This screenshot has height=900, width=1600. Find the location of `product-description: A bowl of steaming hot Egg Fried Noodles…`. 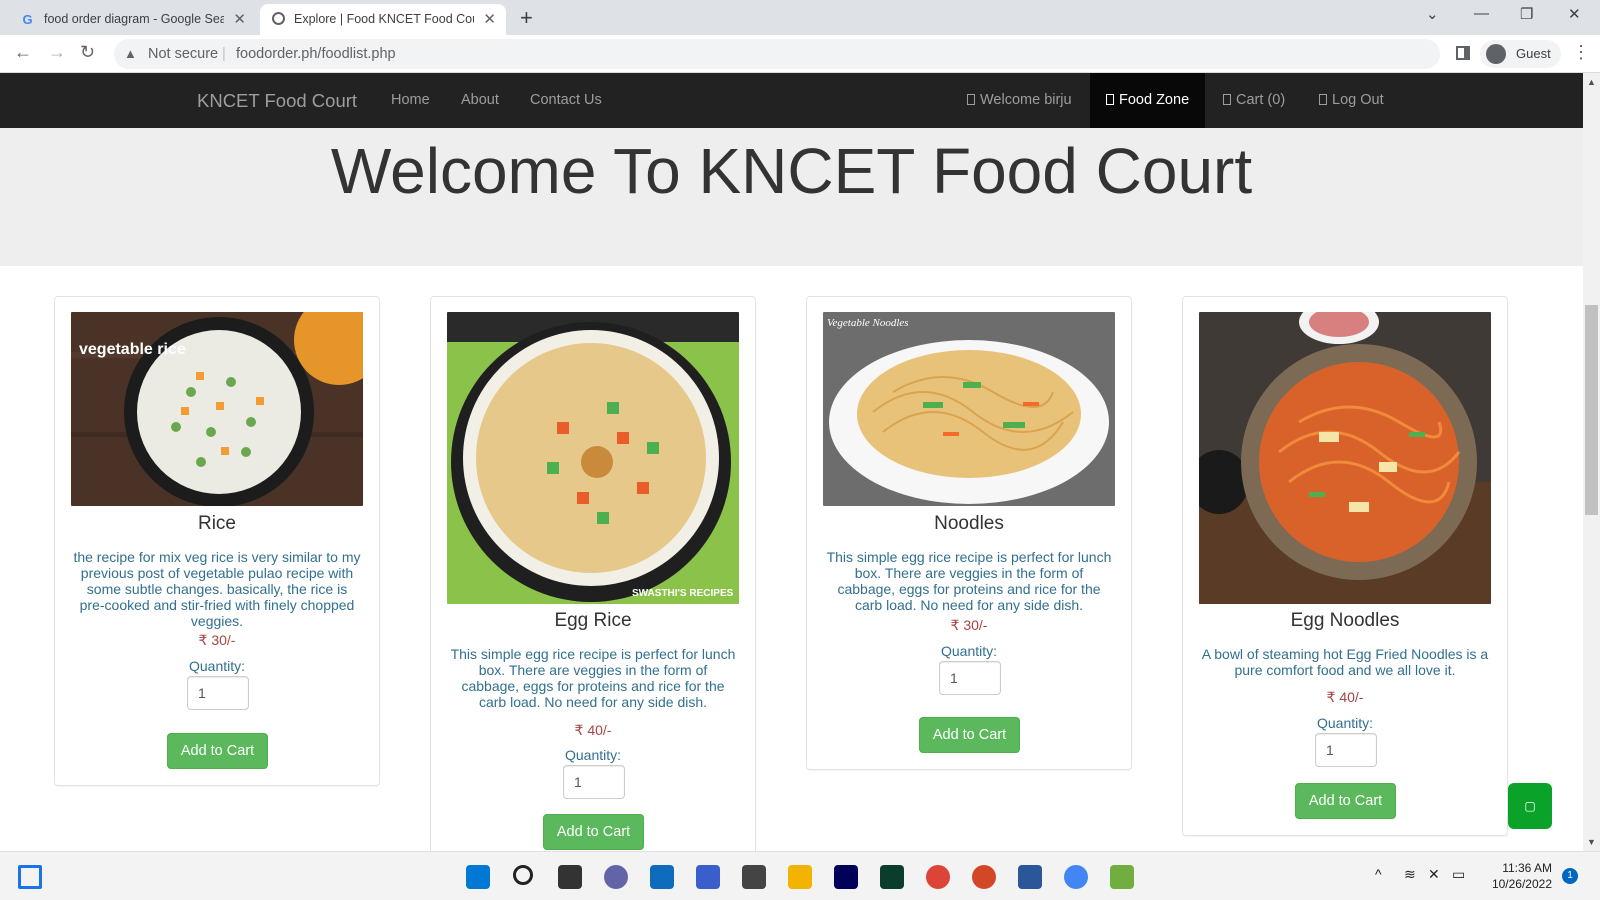

product-description: A bowl of steaming hot Egg Fried Noodles… is located at coordinates (1345, 662).